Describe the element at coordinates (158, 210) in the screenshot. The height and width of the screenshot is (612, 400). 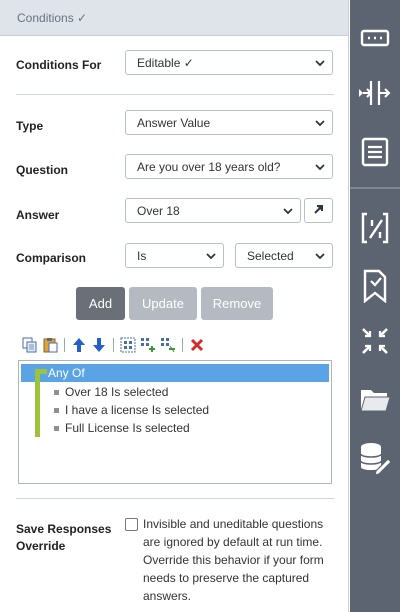
I see `answer-value: Over 18` at that location.